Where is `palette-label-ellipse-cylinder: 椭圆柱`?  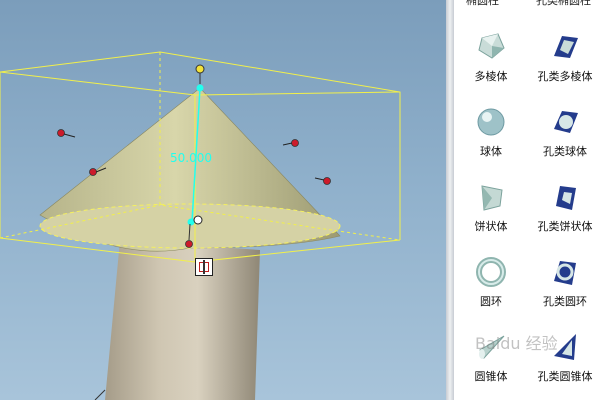
palette-label-ellipse-cylinder: 椭圆柱 is located at coordinates (482, 4).